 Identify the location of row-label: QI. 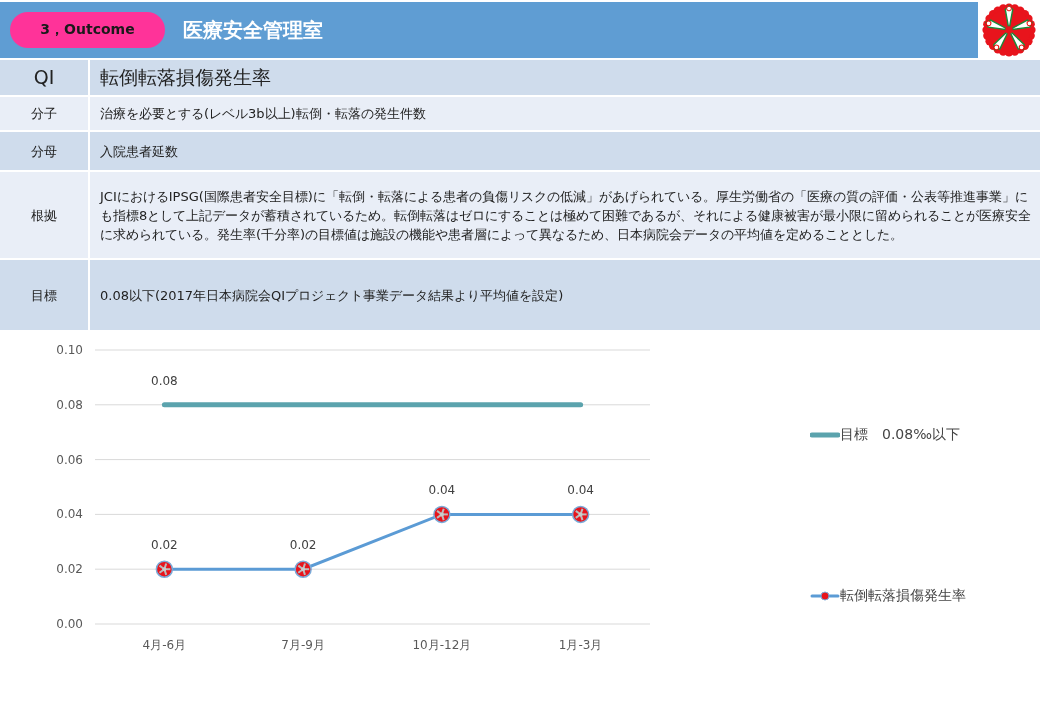
(44, 77).